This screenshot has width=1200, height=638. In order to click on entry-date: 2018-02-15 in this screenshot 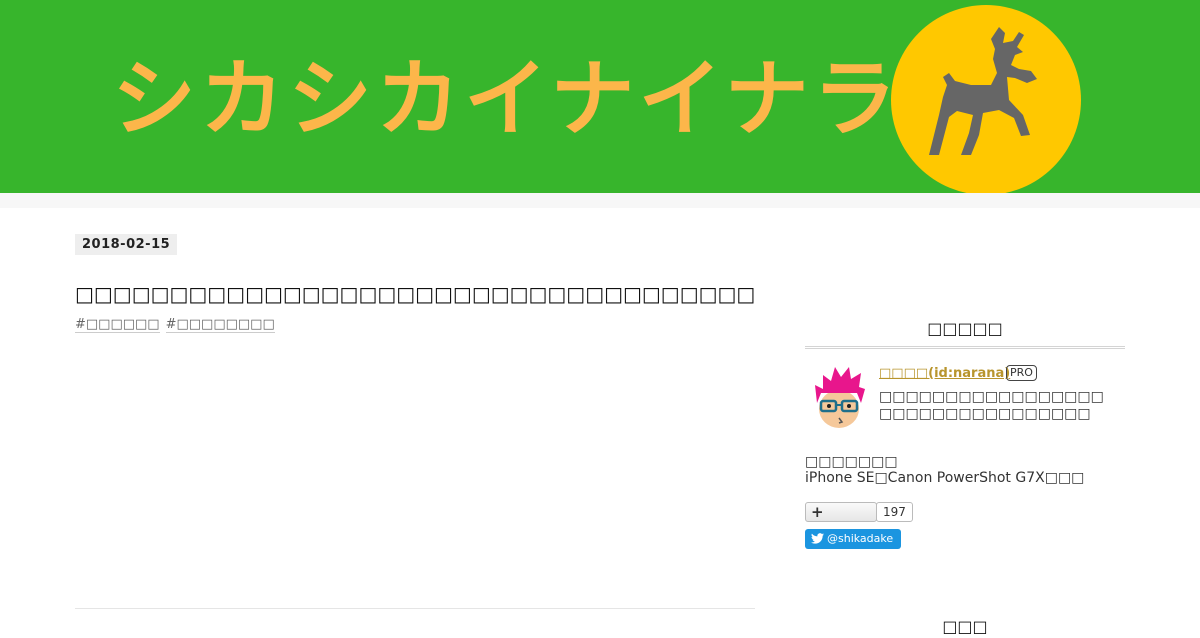, I will do `click(126, 244)`.